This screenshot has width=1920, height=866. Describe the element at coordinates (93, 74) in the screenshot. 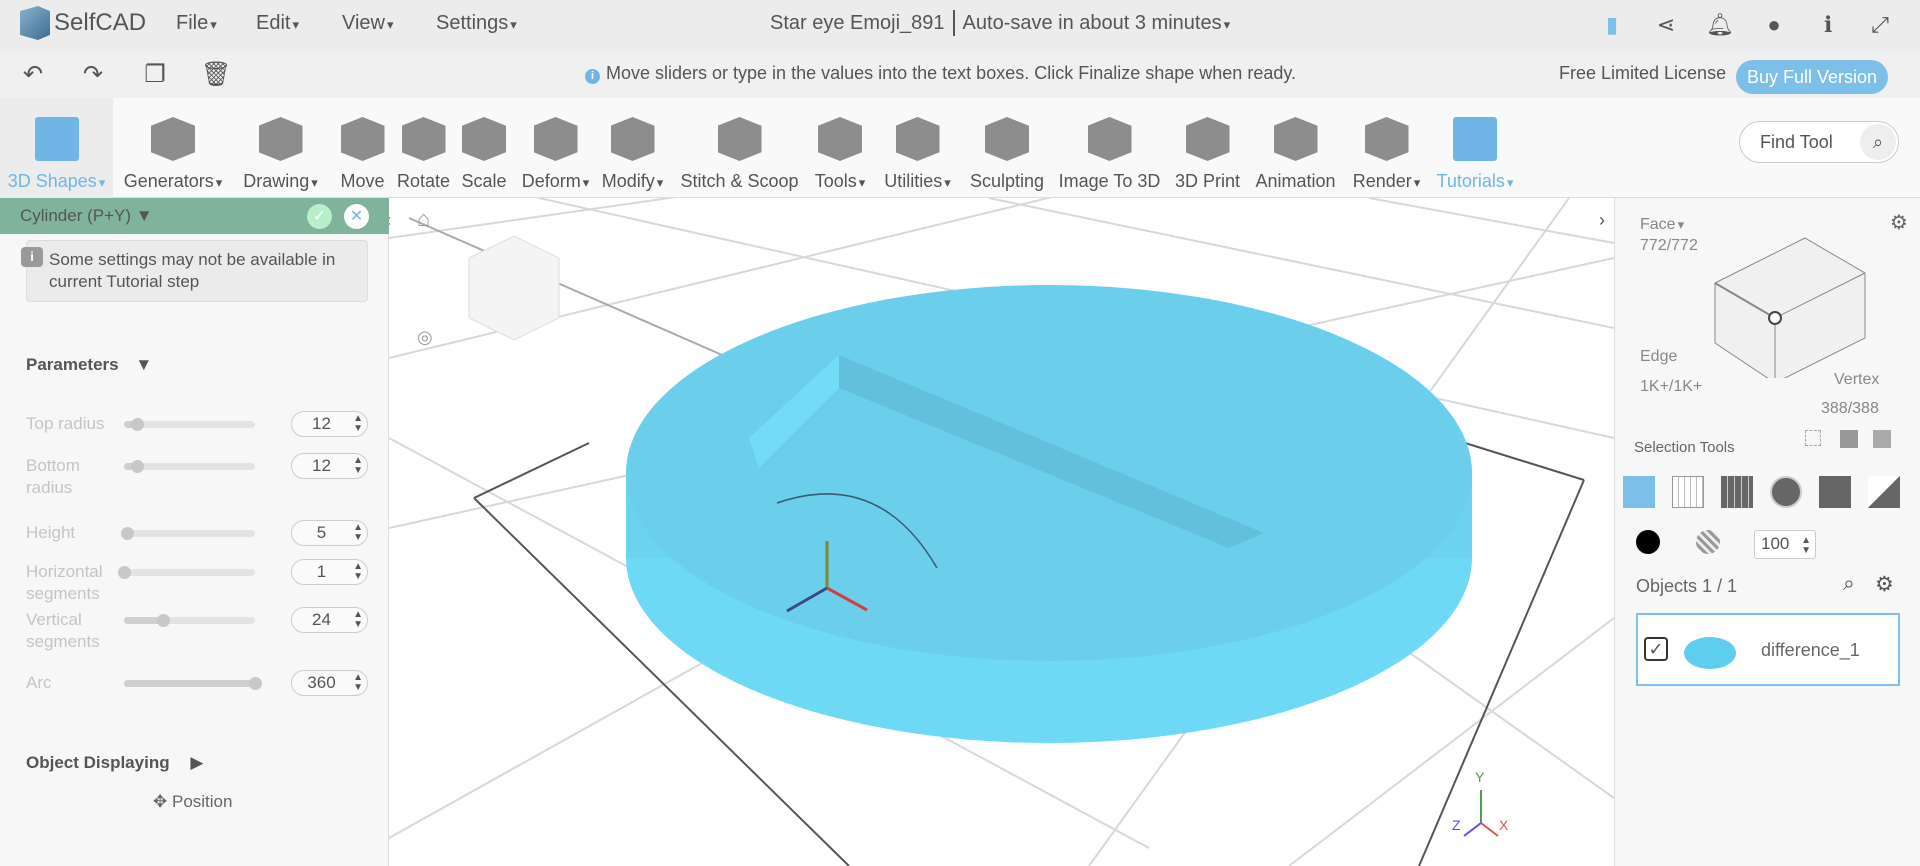

I see `redo-icon: ↷` at that location.